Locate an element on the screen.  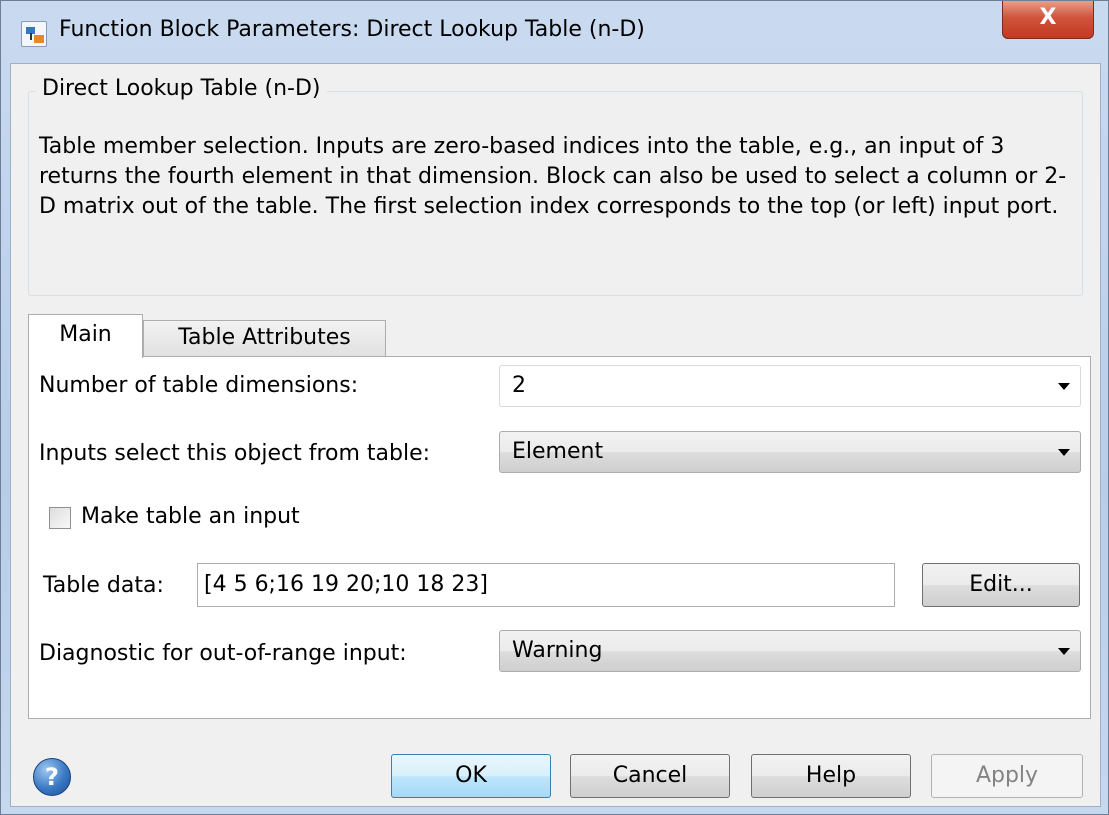
diagnostic-value: Warning is located at coordinates (557, 650).